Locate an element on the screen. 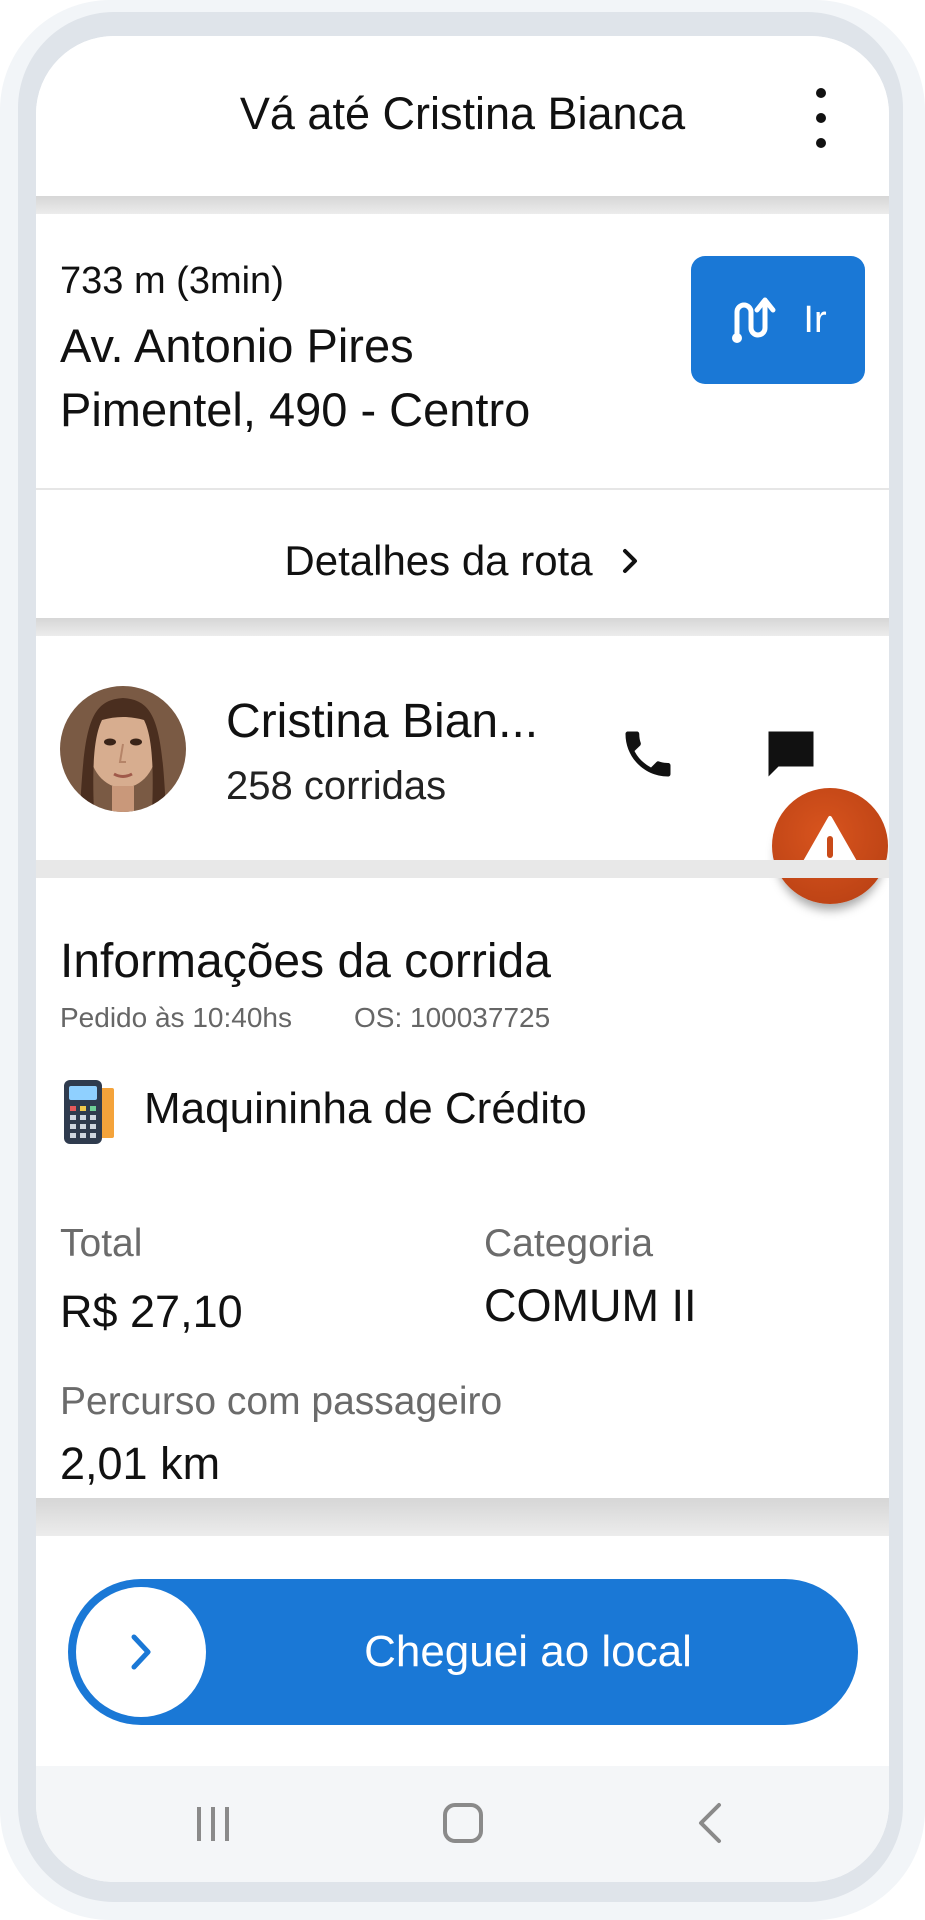 This screenshot has height=1920, width=925. order-number: OS: 100037725 is located at coordinates (452, 1017).